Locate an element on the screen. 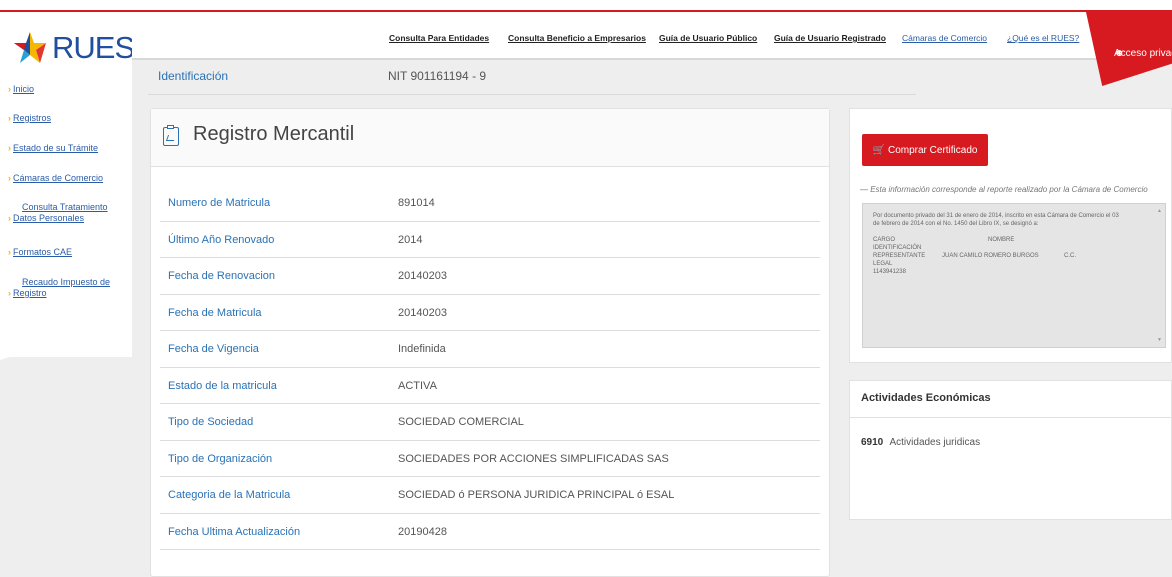 The height and width of the screenshot is (577, 1172). acceso-privado-button: ☻ Acceso privado is located at coordinates (1129, 49).